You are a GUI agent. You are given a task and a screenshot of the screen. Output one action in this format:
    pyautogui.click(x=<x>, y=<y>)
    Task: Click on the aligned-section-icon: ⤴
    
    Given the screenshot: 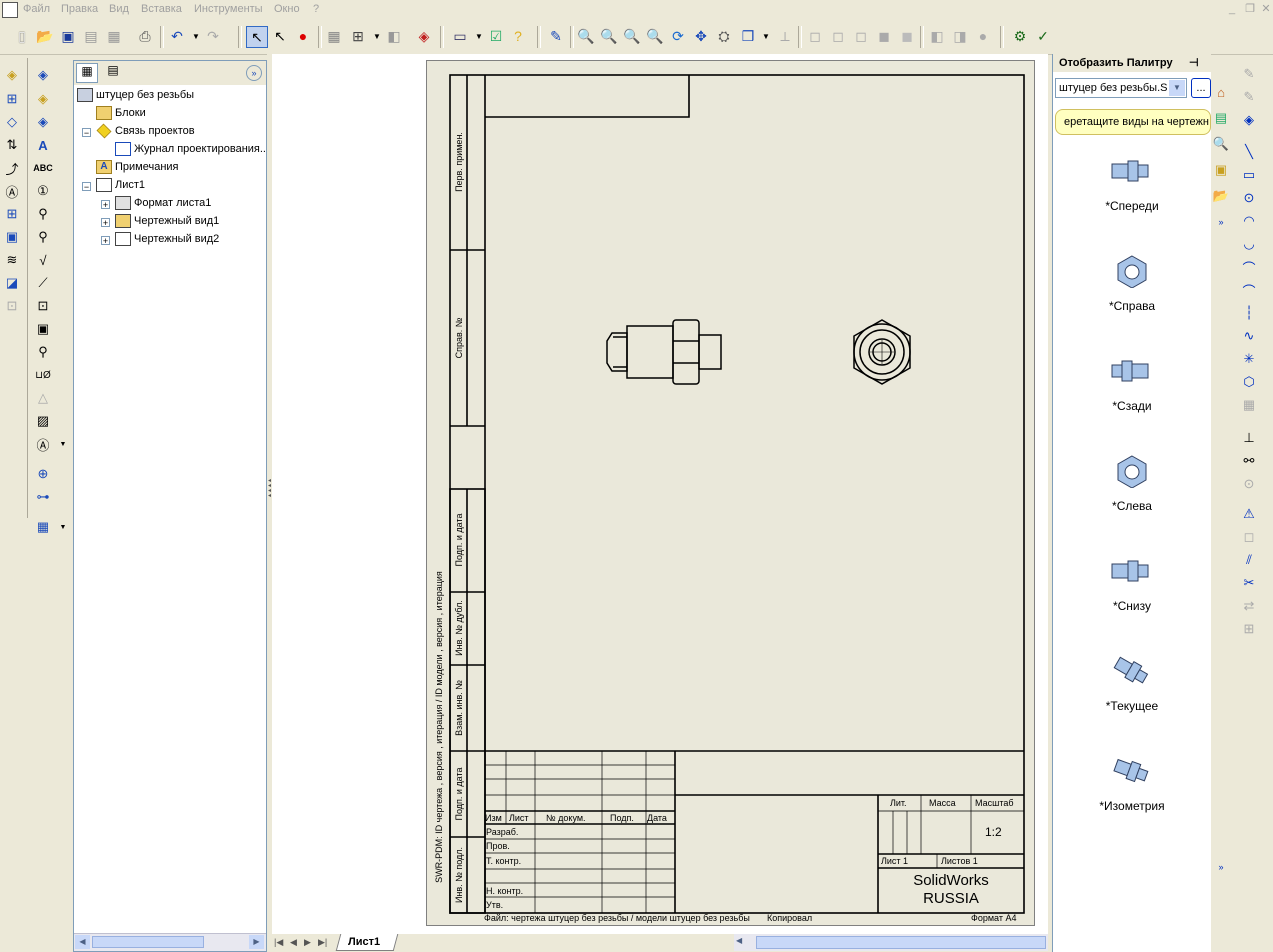 What is the action you would take?
    pyautogui.click(x=12, y=168)
    